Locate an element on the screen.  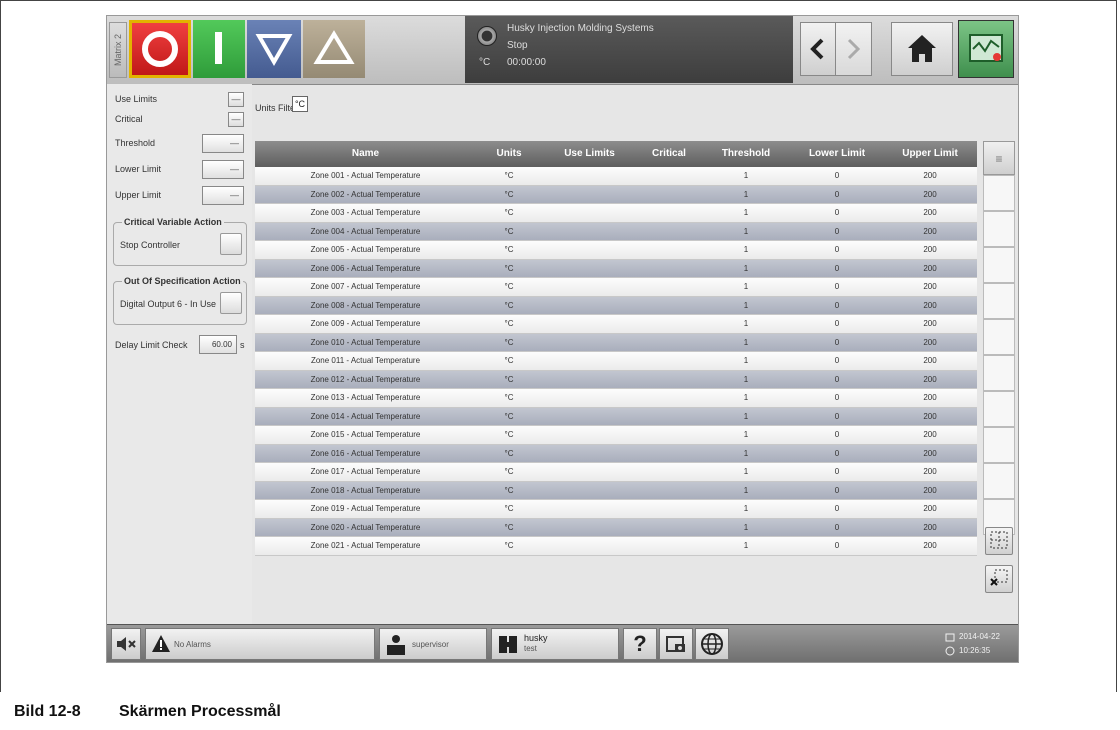
status-state: Stop is located at coordinates (517, 45).